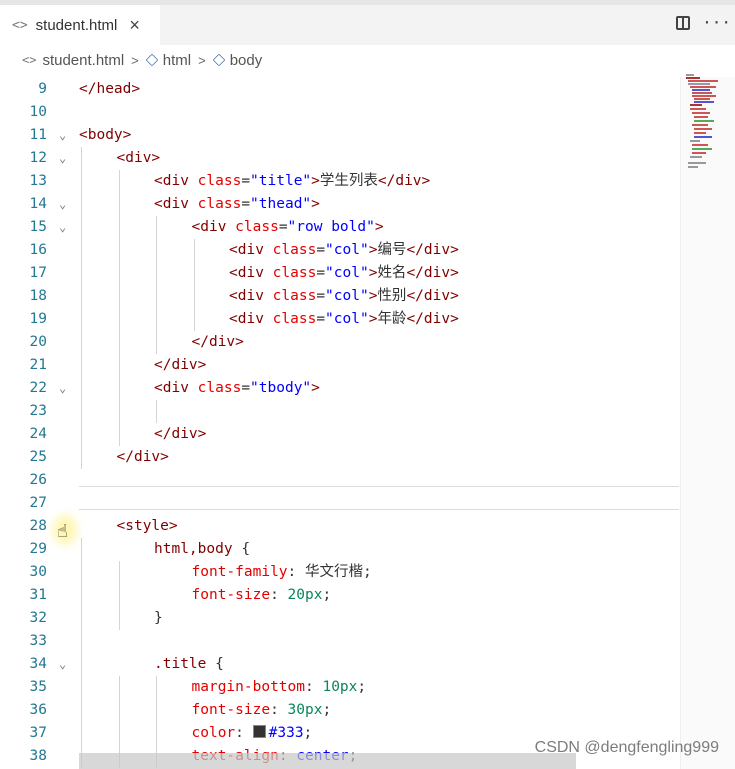 The width and height of the screenshot is (735, 769). I want to click on code-line: 23, so click(340, 411).